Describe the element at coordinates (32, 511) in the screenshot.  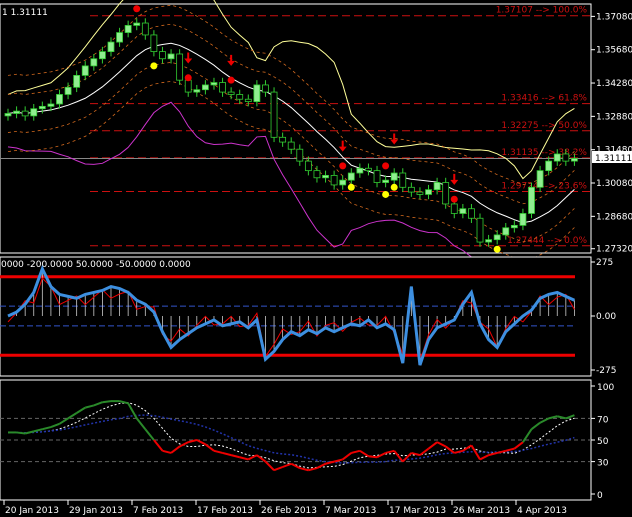
I see `time-tick-label: 20 Jan 2013` at that location.